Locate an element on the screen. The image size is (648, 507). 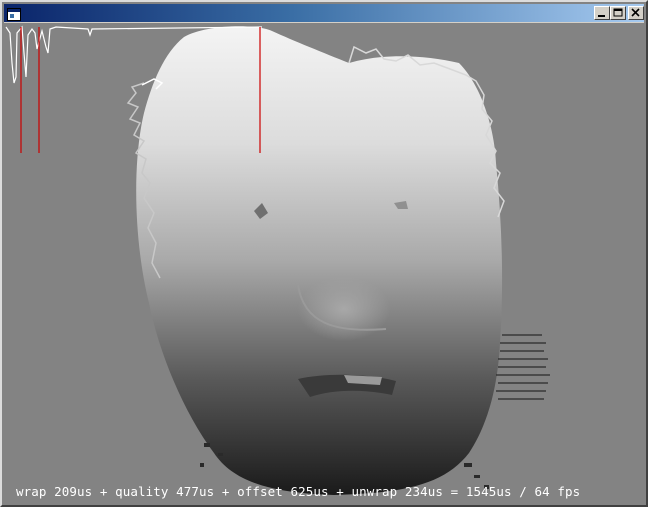
maximize-icon is located at coordinates (618, 12).